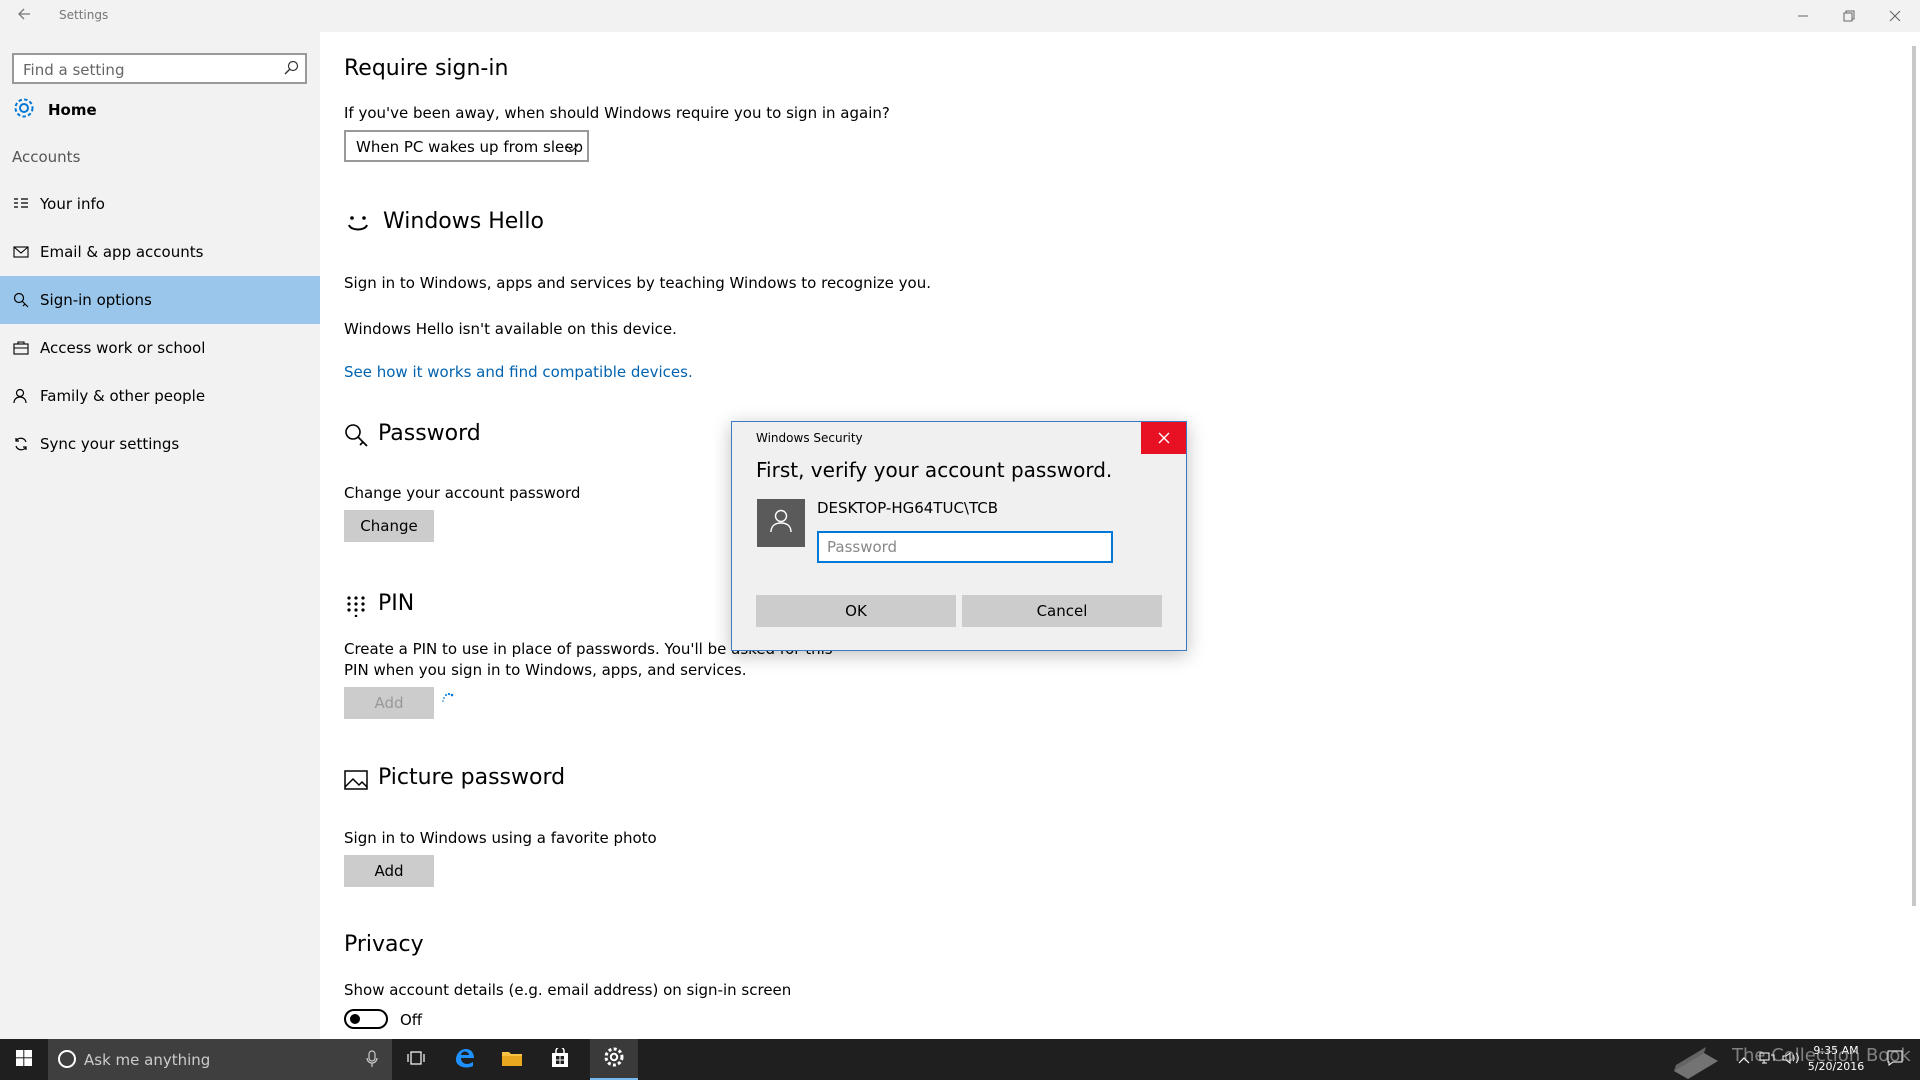  What do you see at coordinates (46, 157) in the screenshot?
I see `accounts-group-title: Accounts` at bounding box center [46, 157].